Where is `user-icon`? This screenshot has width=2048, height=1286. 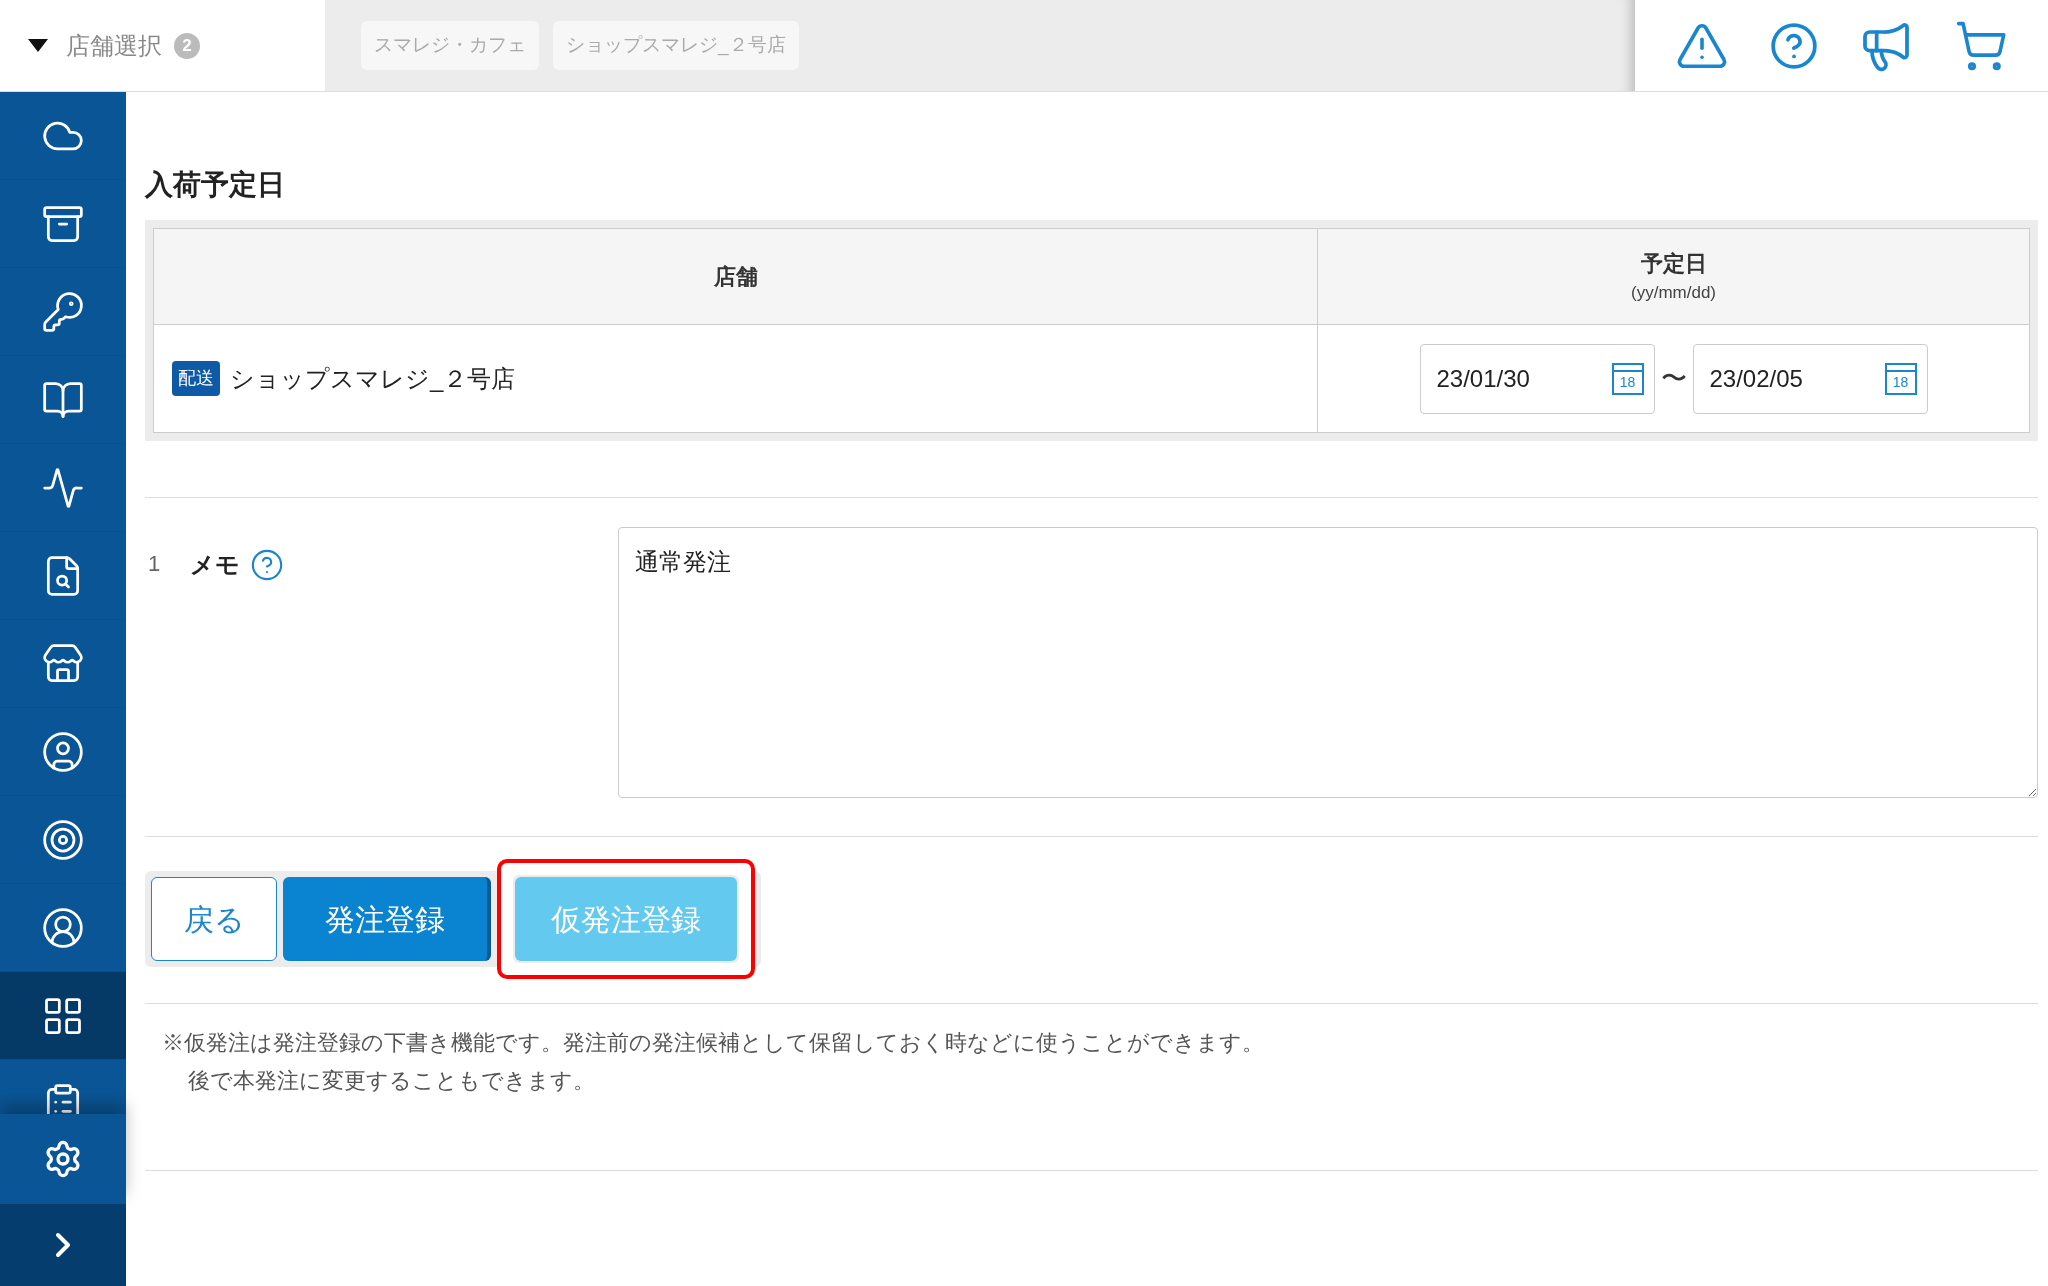 user-icon is located at coordinates (63, 927).